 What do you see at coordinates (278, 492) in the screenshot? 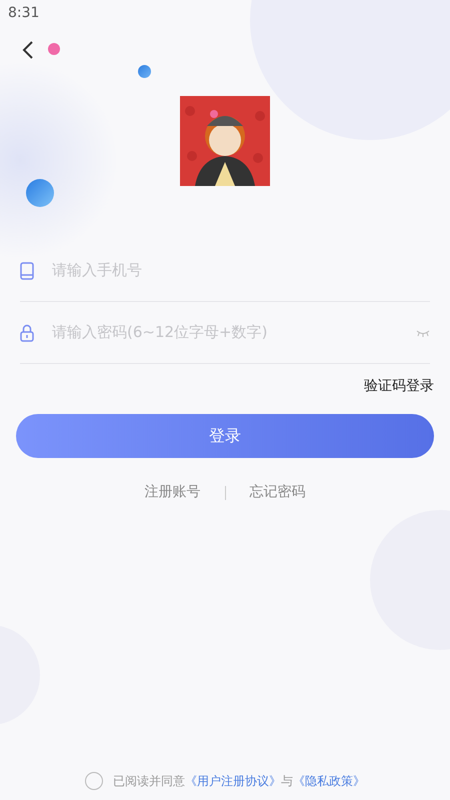
I see `text-link: 忘记密码` at bounding box center [278, 492].